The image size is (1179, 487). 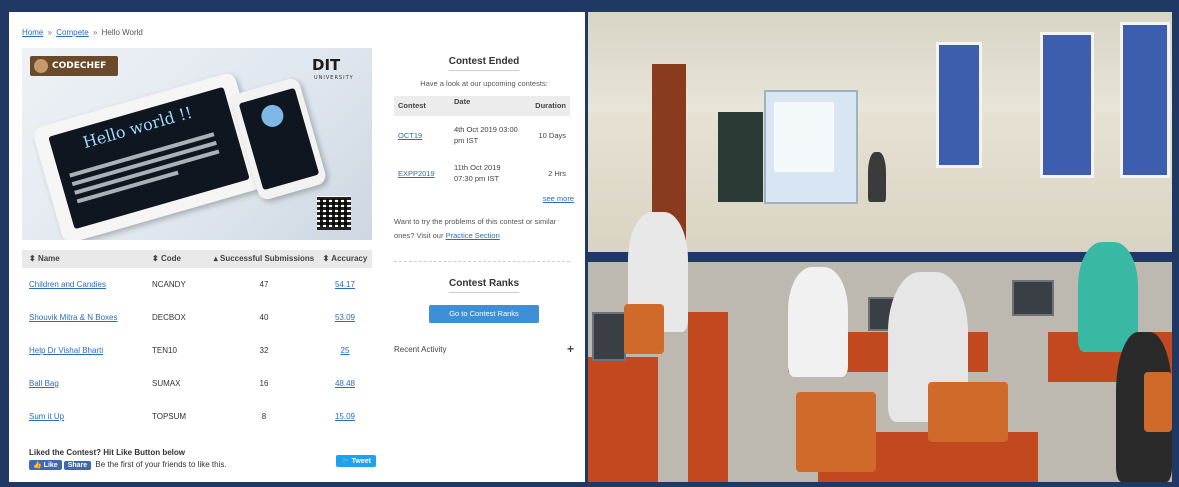 I want to click on chef-icon, so click(x=272, y=116).